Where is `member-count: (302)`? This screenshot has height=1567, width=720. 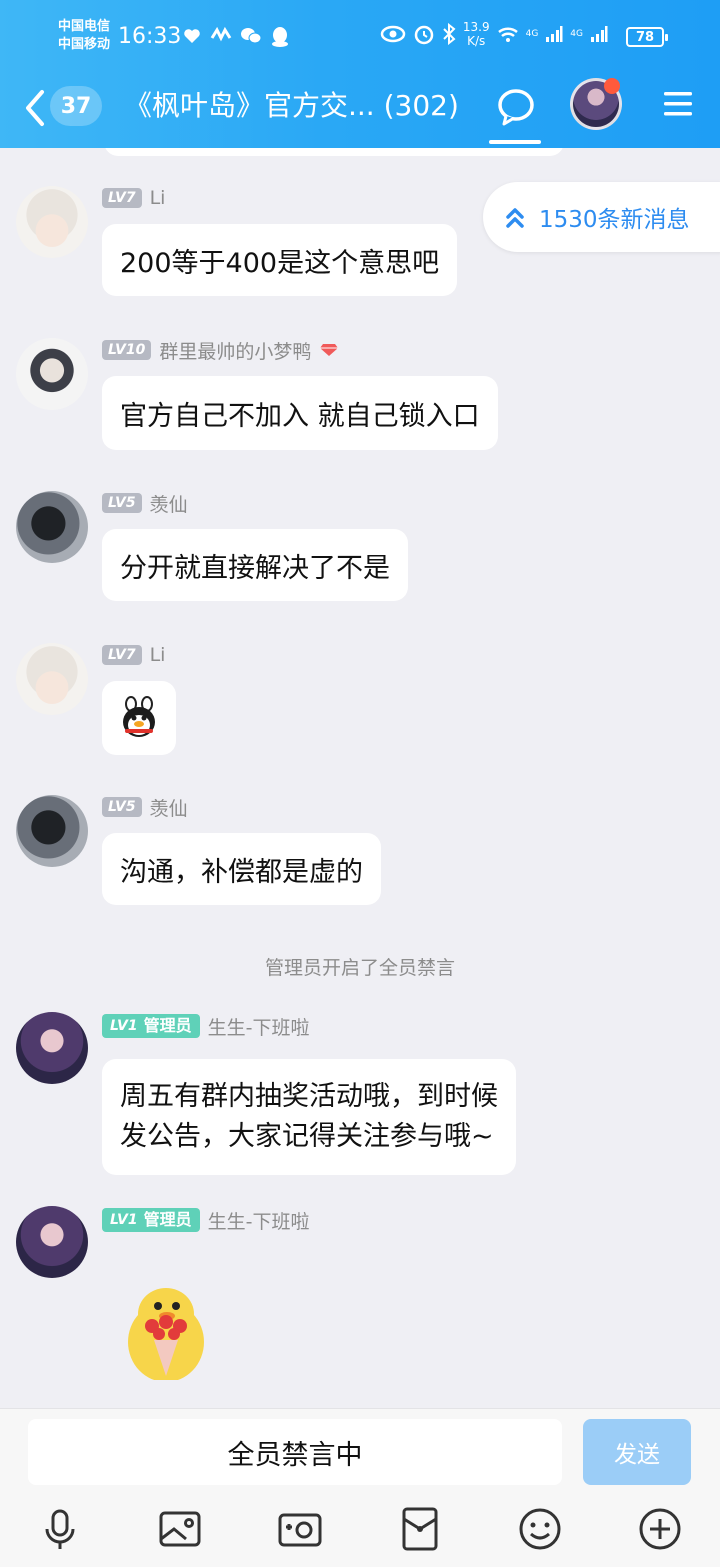 member-count: (302) is located at coordinates (421, 105).